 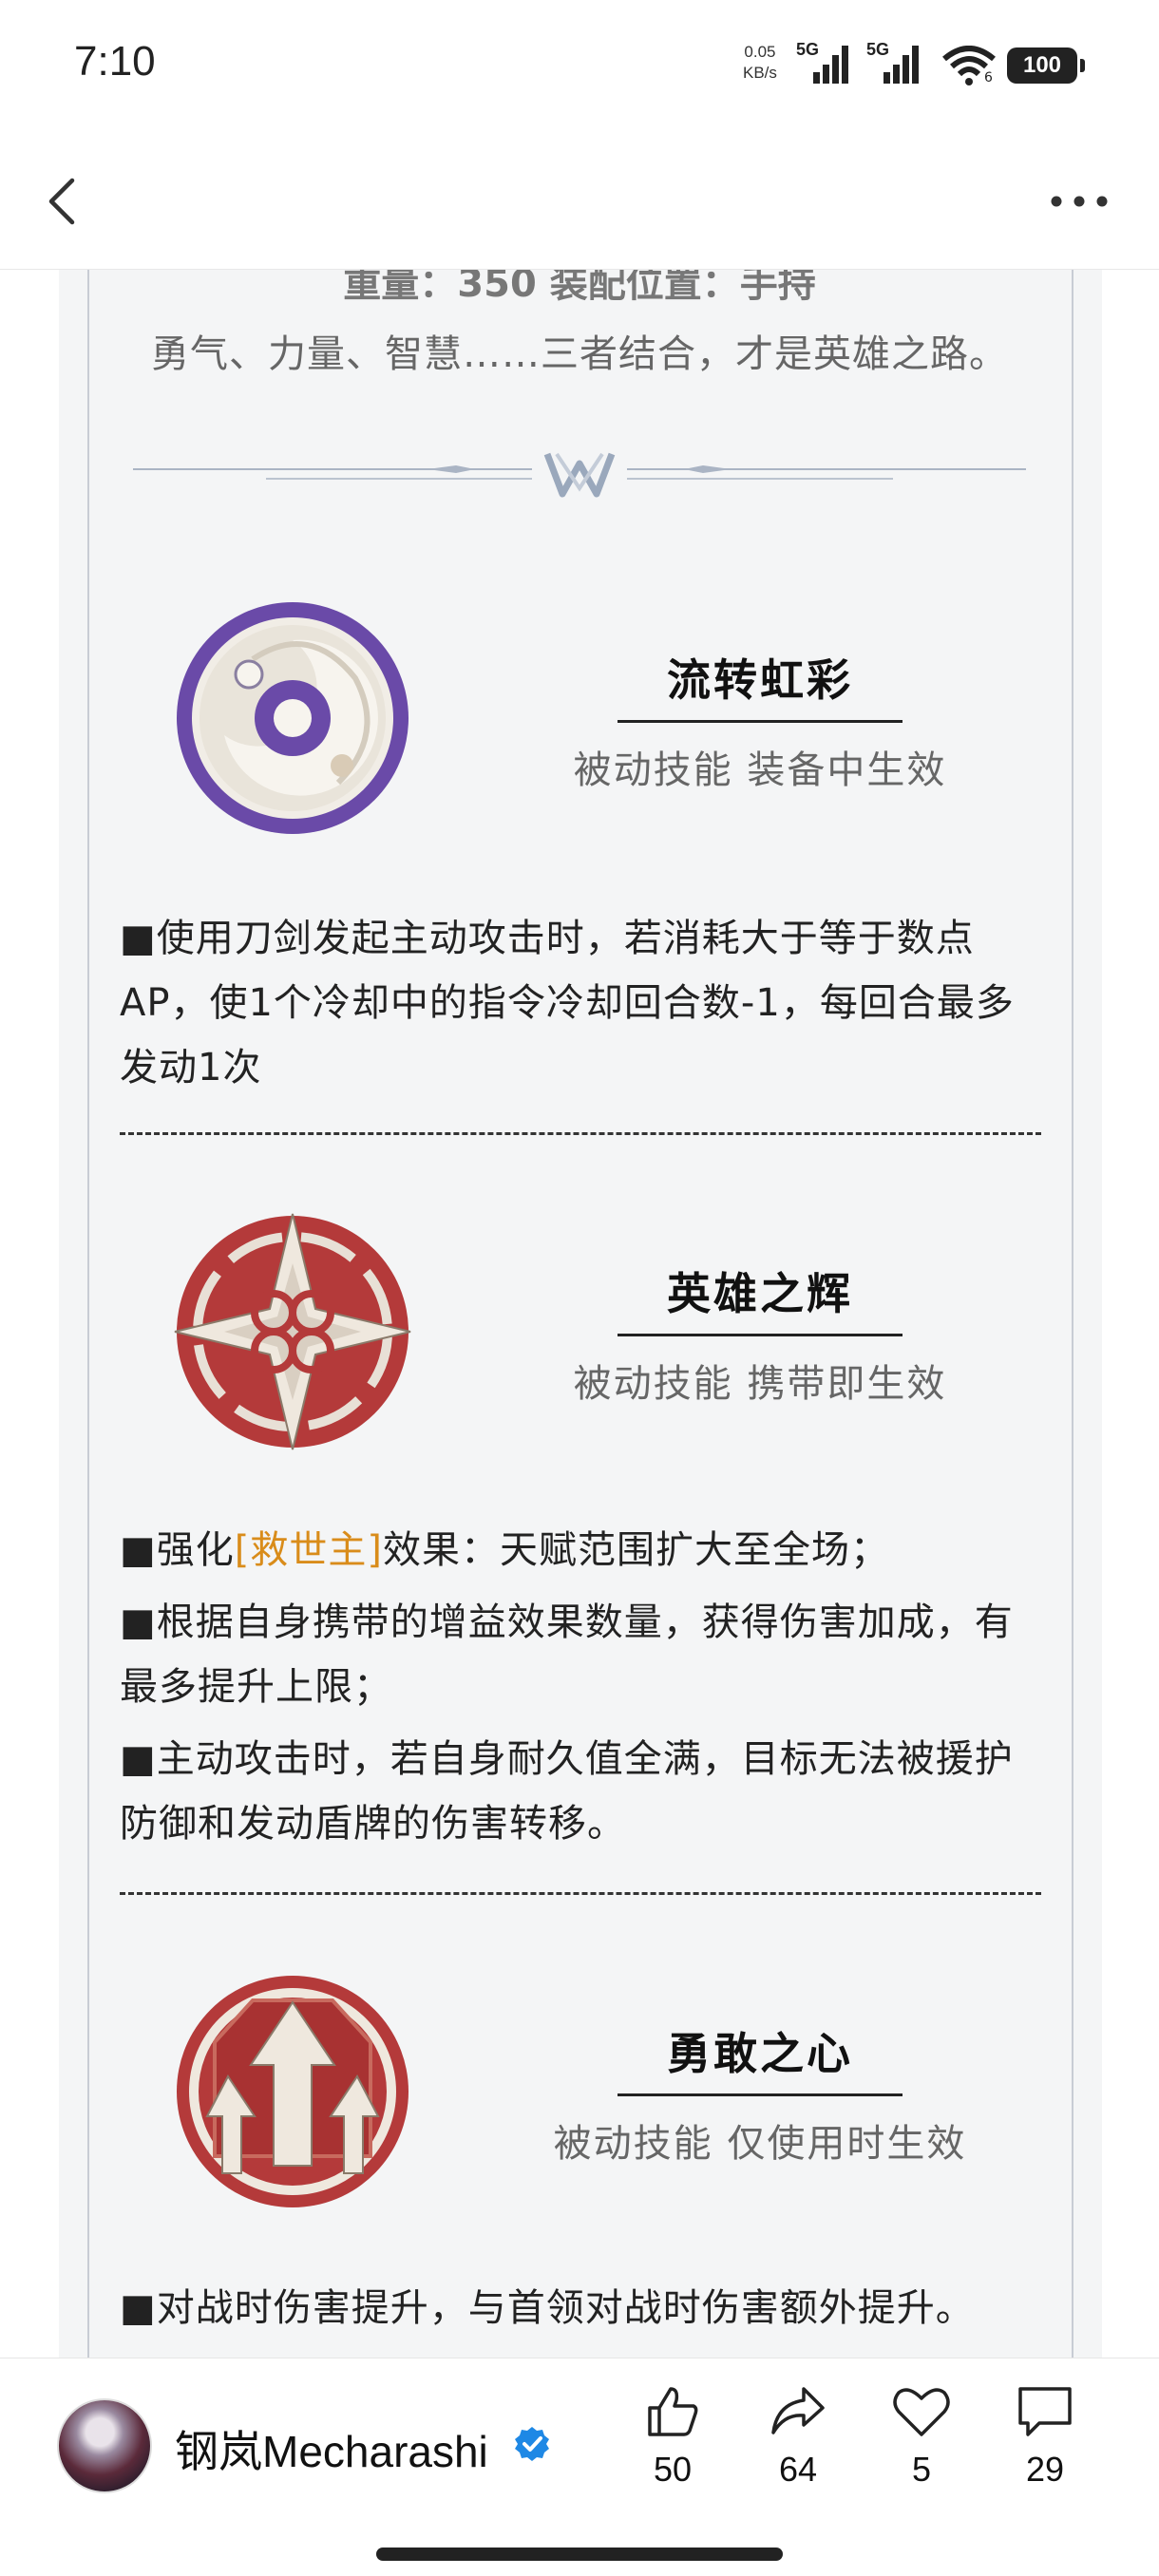 I want to click on comment-bubble-icon, so click(x=1045, y=2411).